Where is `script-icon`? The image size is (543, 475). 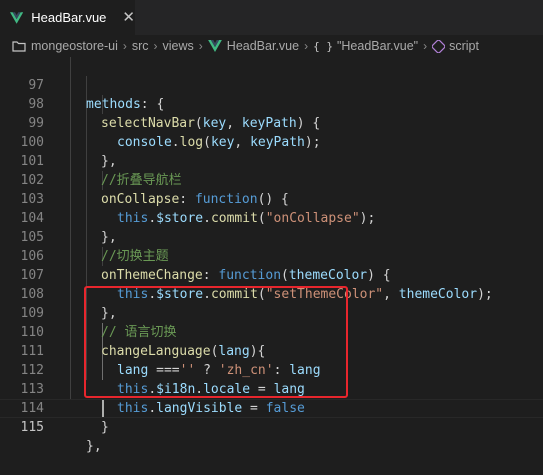
script-icon is located at coordinates (439, 46).